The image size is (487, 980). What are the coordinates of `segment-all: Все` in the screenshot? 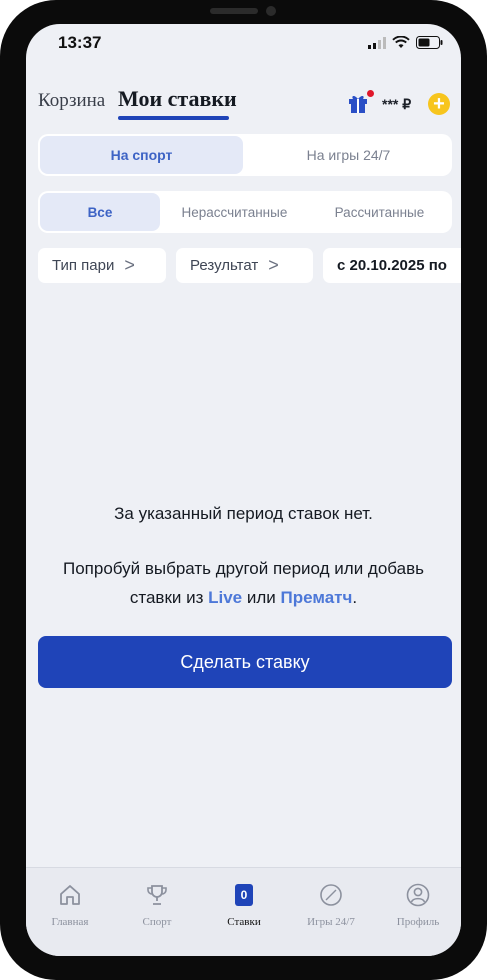 It's located at (100, 212).